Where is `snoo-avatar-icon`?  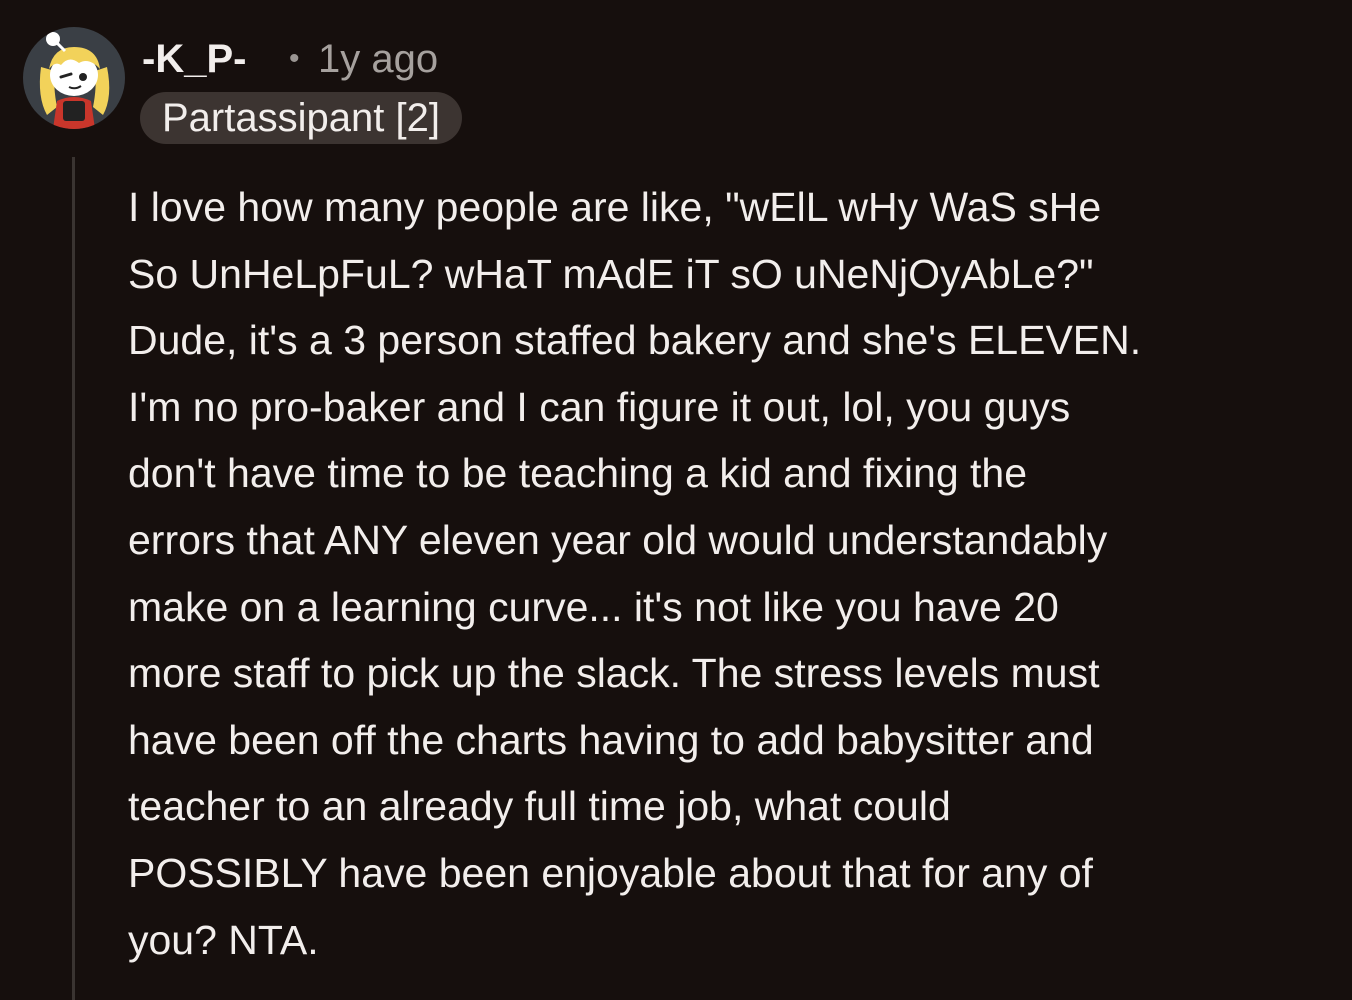
snoo-avatar-icon is located at coordinates (74, 80).